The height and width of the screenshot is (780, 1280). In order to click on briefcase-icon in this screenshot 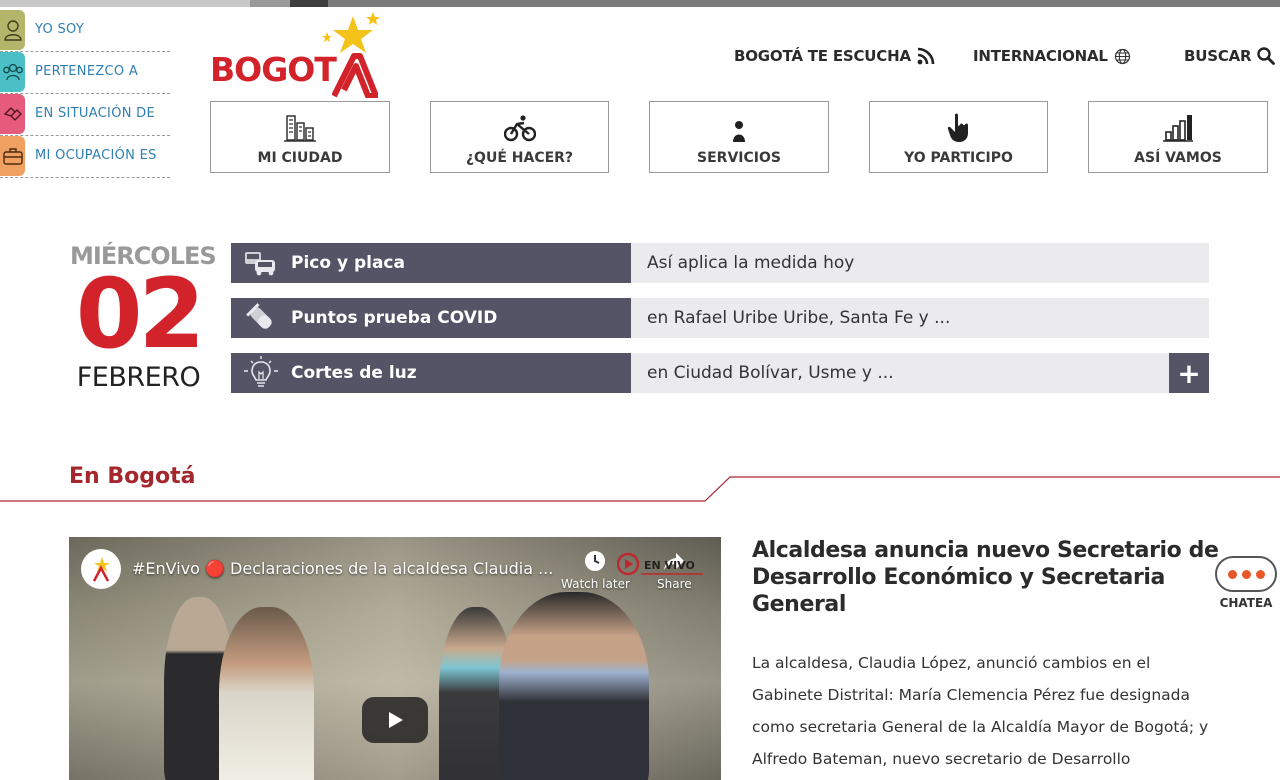, I will do `click(12, 156)`.